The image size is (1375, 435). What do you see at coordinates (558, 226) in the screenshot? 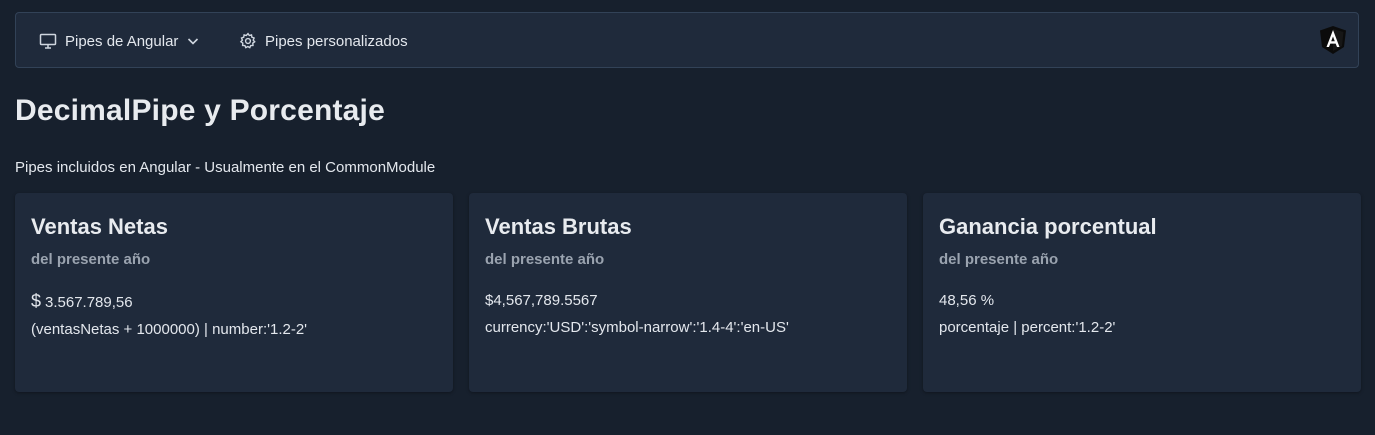
I see `card-title: Ventas Brutas` at bounding box center [558, 226].